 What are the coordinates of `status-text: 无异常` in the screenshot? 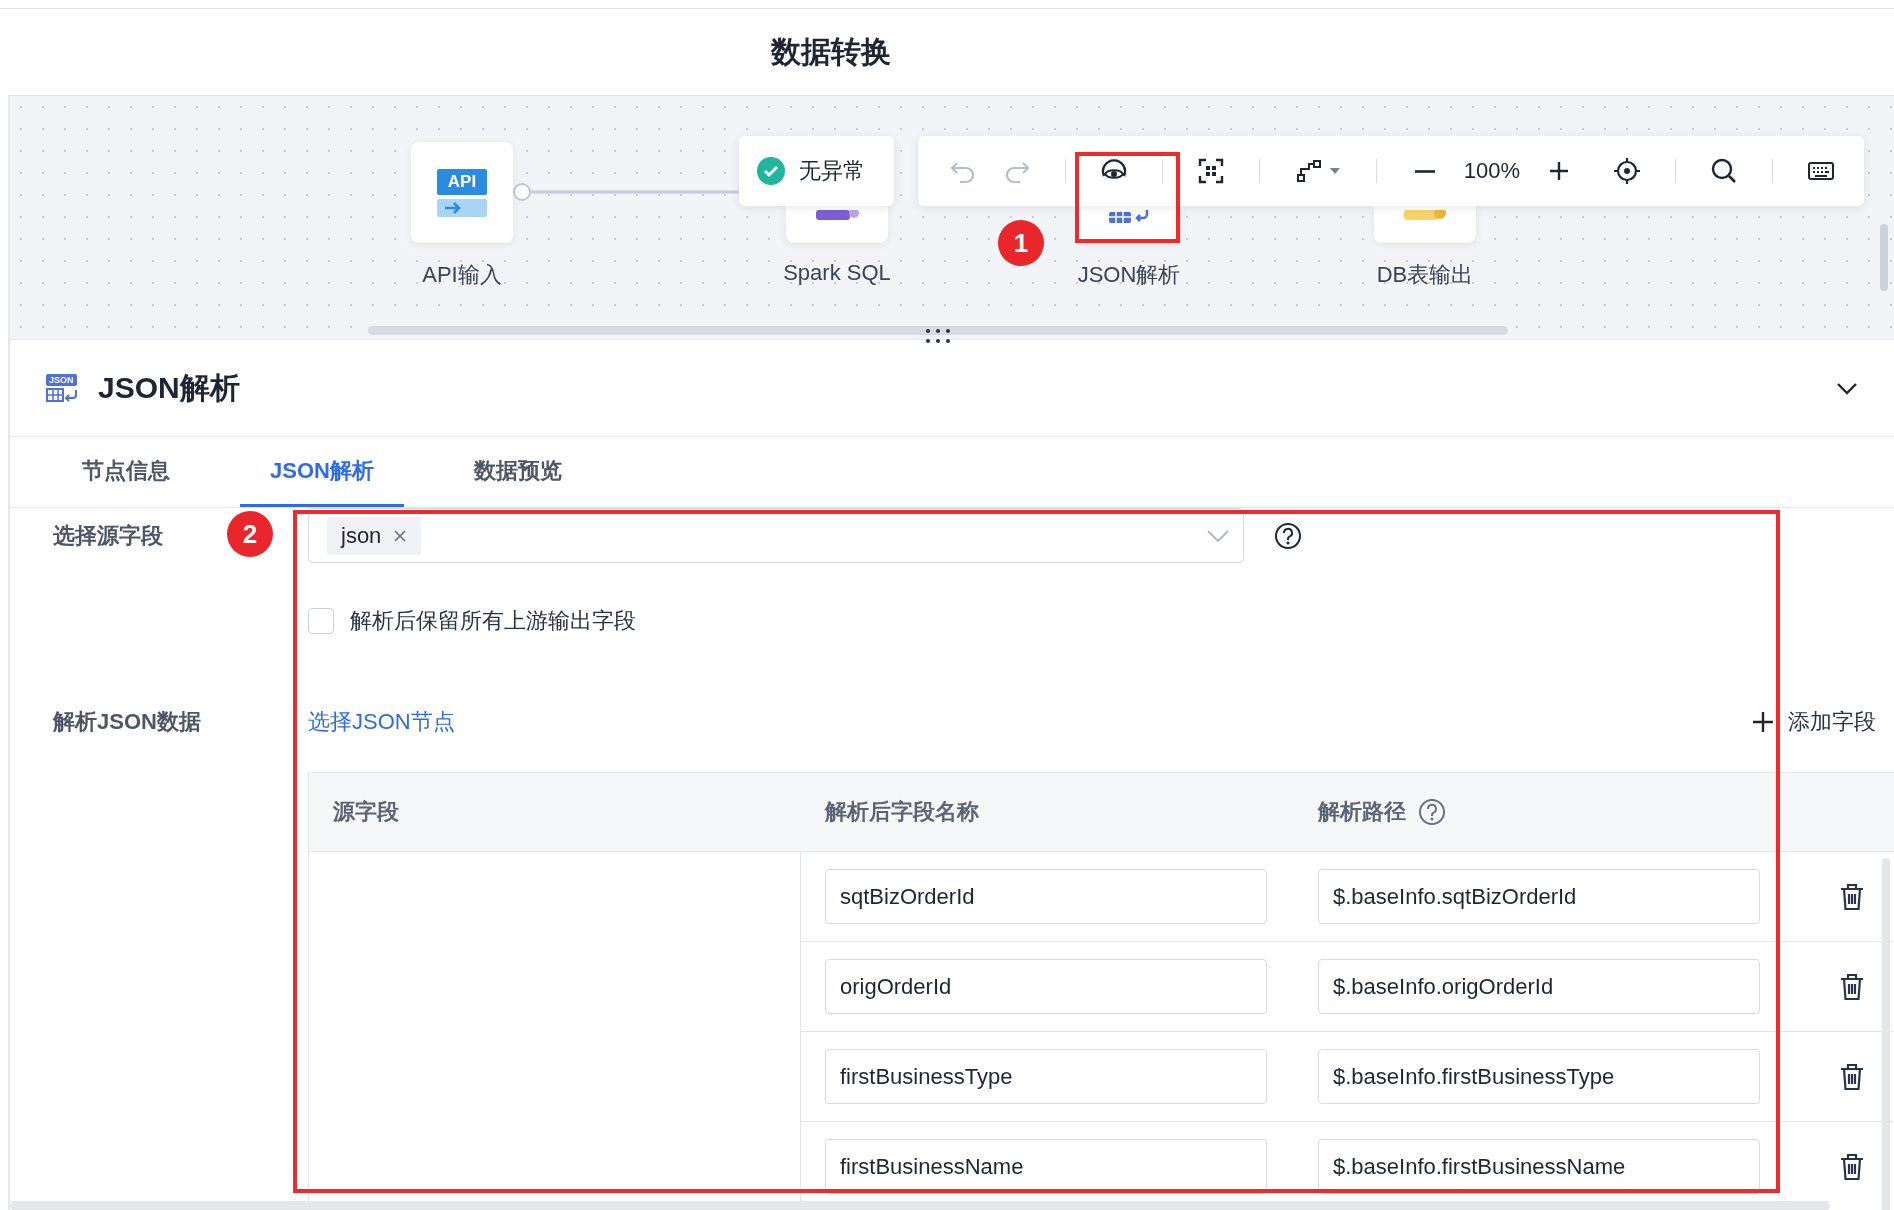 It's located at (832, 171).